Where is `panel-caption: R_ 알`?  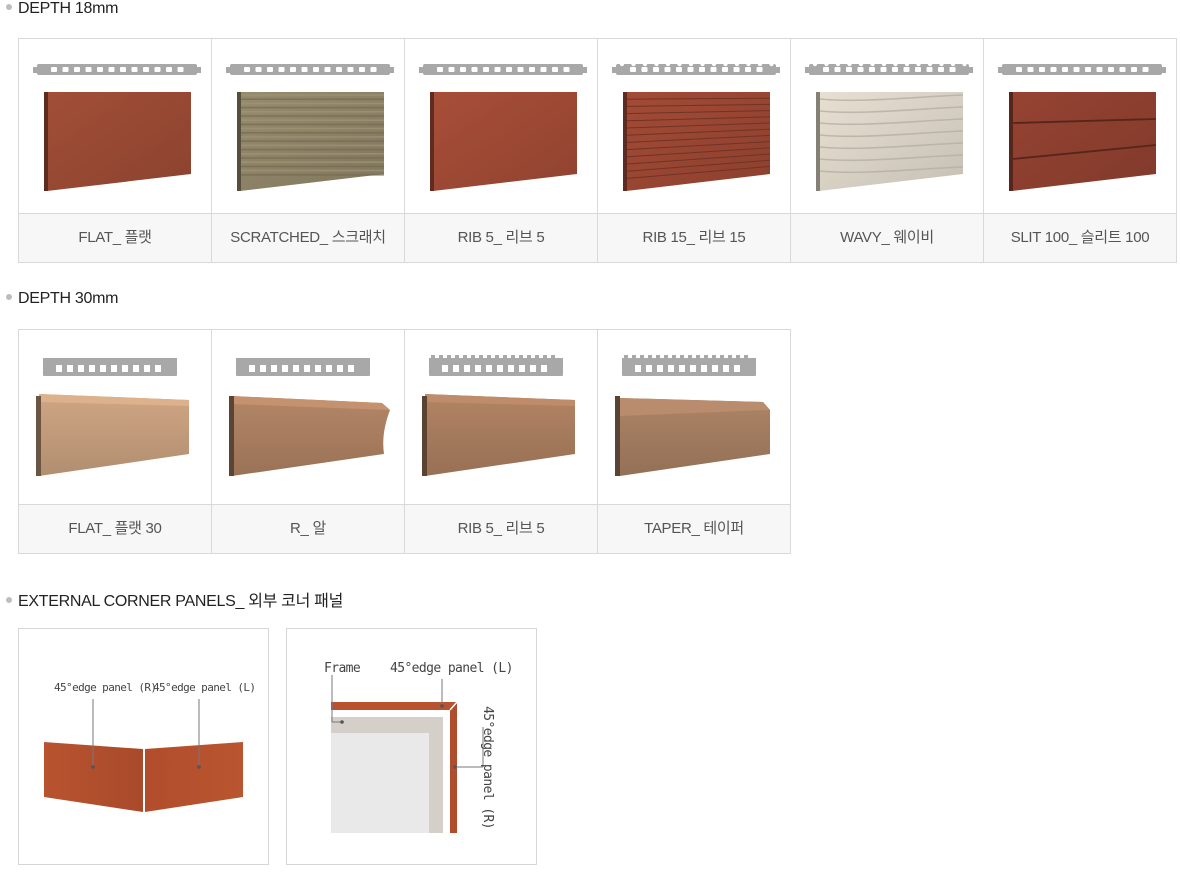
panel-caption: R_ 알 is located at coordinates (308, 529).